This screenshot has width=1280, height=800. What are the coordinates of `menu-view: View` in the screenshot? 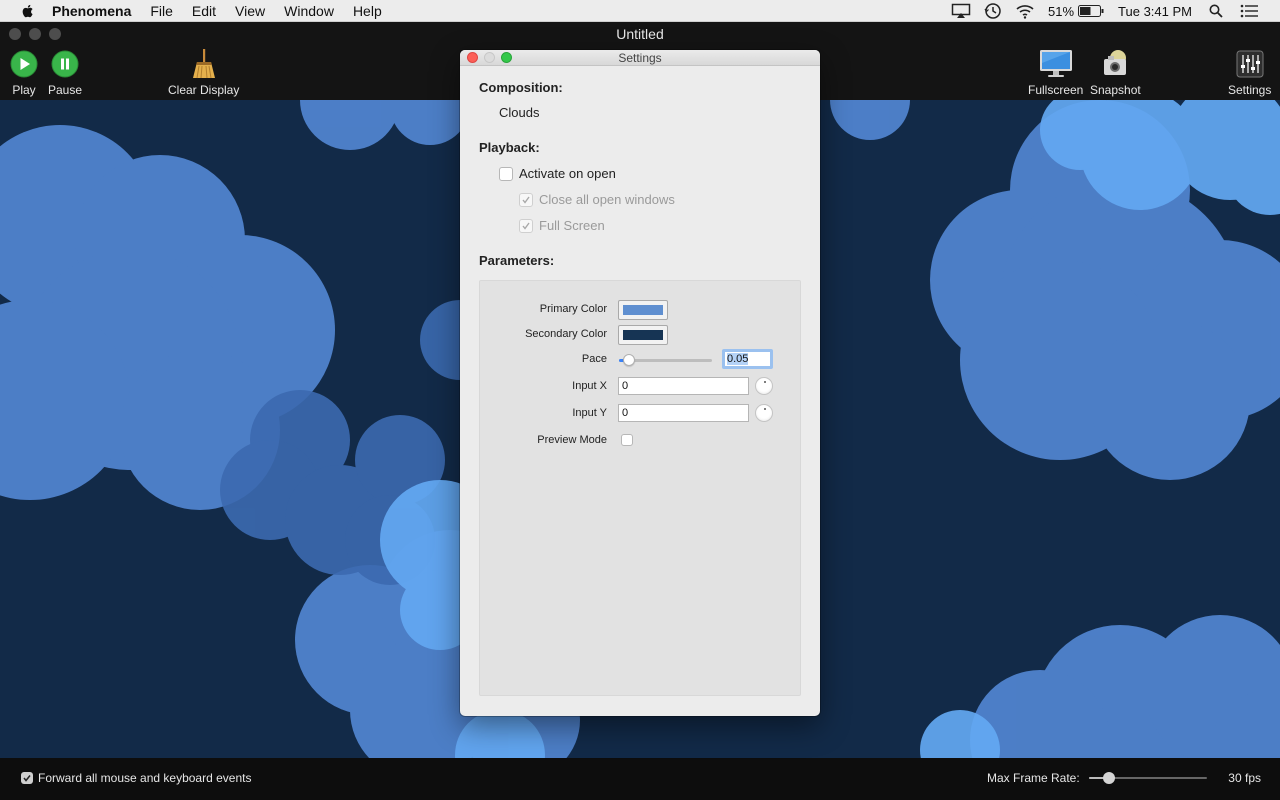 It's located at (250, 11).